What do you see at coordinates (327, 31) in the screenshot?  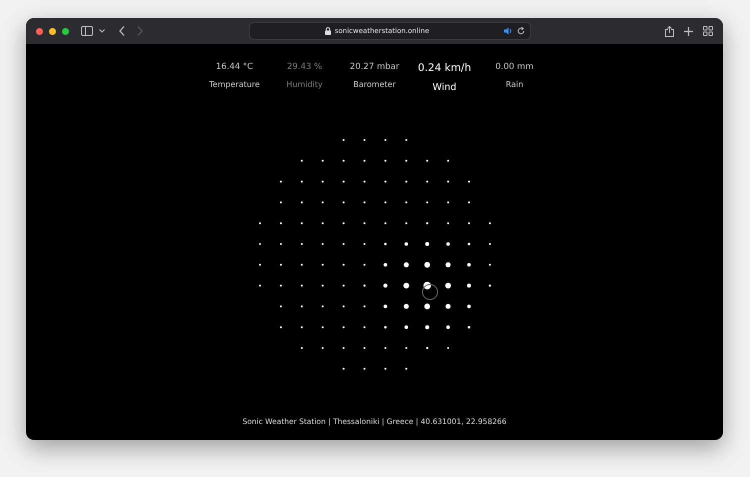 I see `lock-icon` at bounding box center [327, 31].